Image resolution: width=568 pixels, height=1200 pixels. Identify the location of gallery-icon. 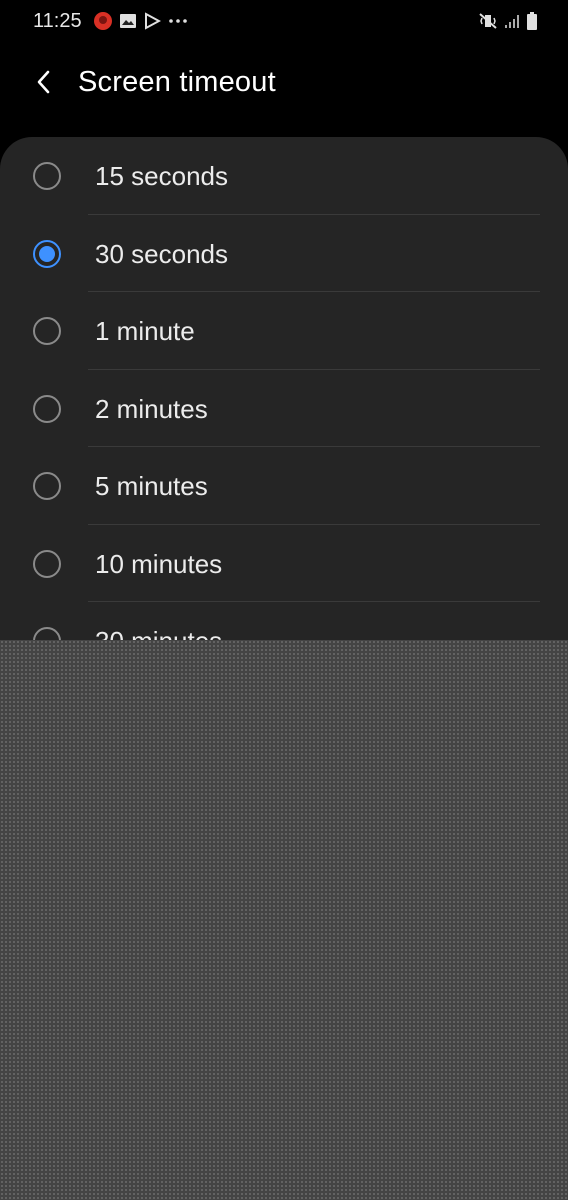
(128, 23).